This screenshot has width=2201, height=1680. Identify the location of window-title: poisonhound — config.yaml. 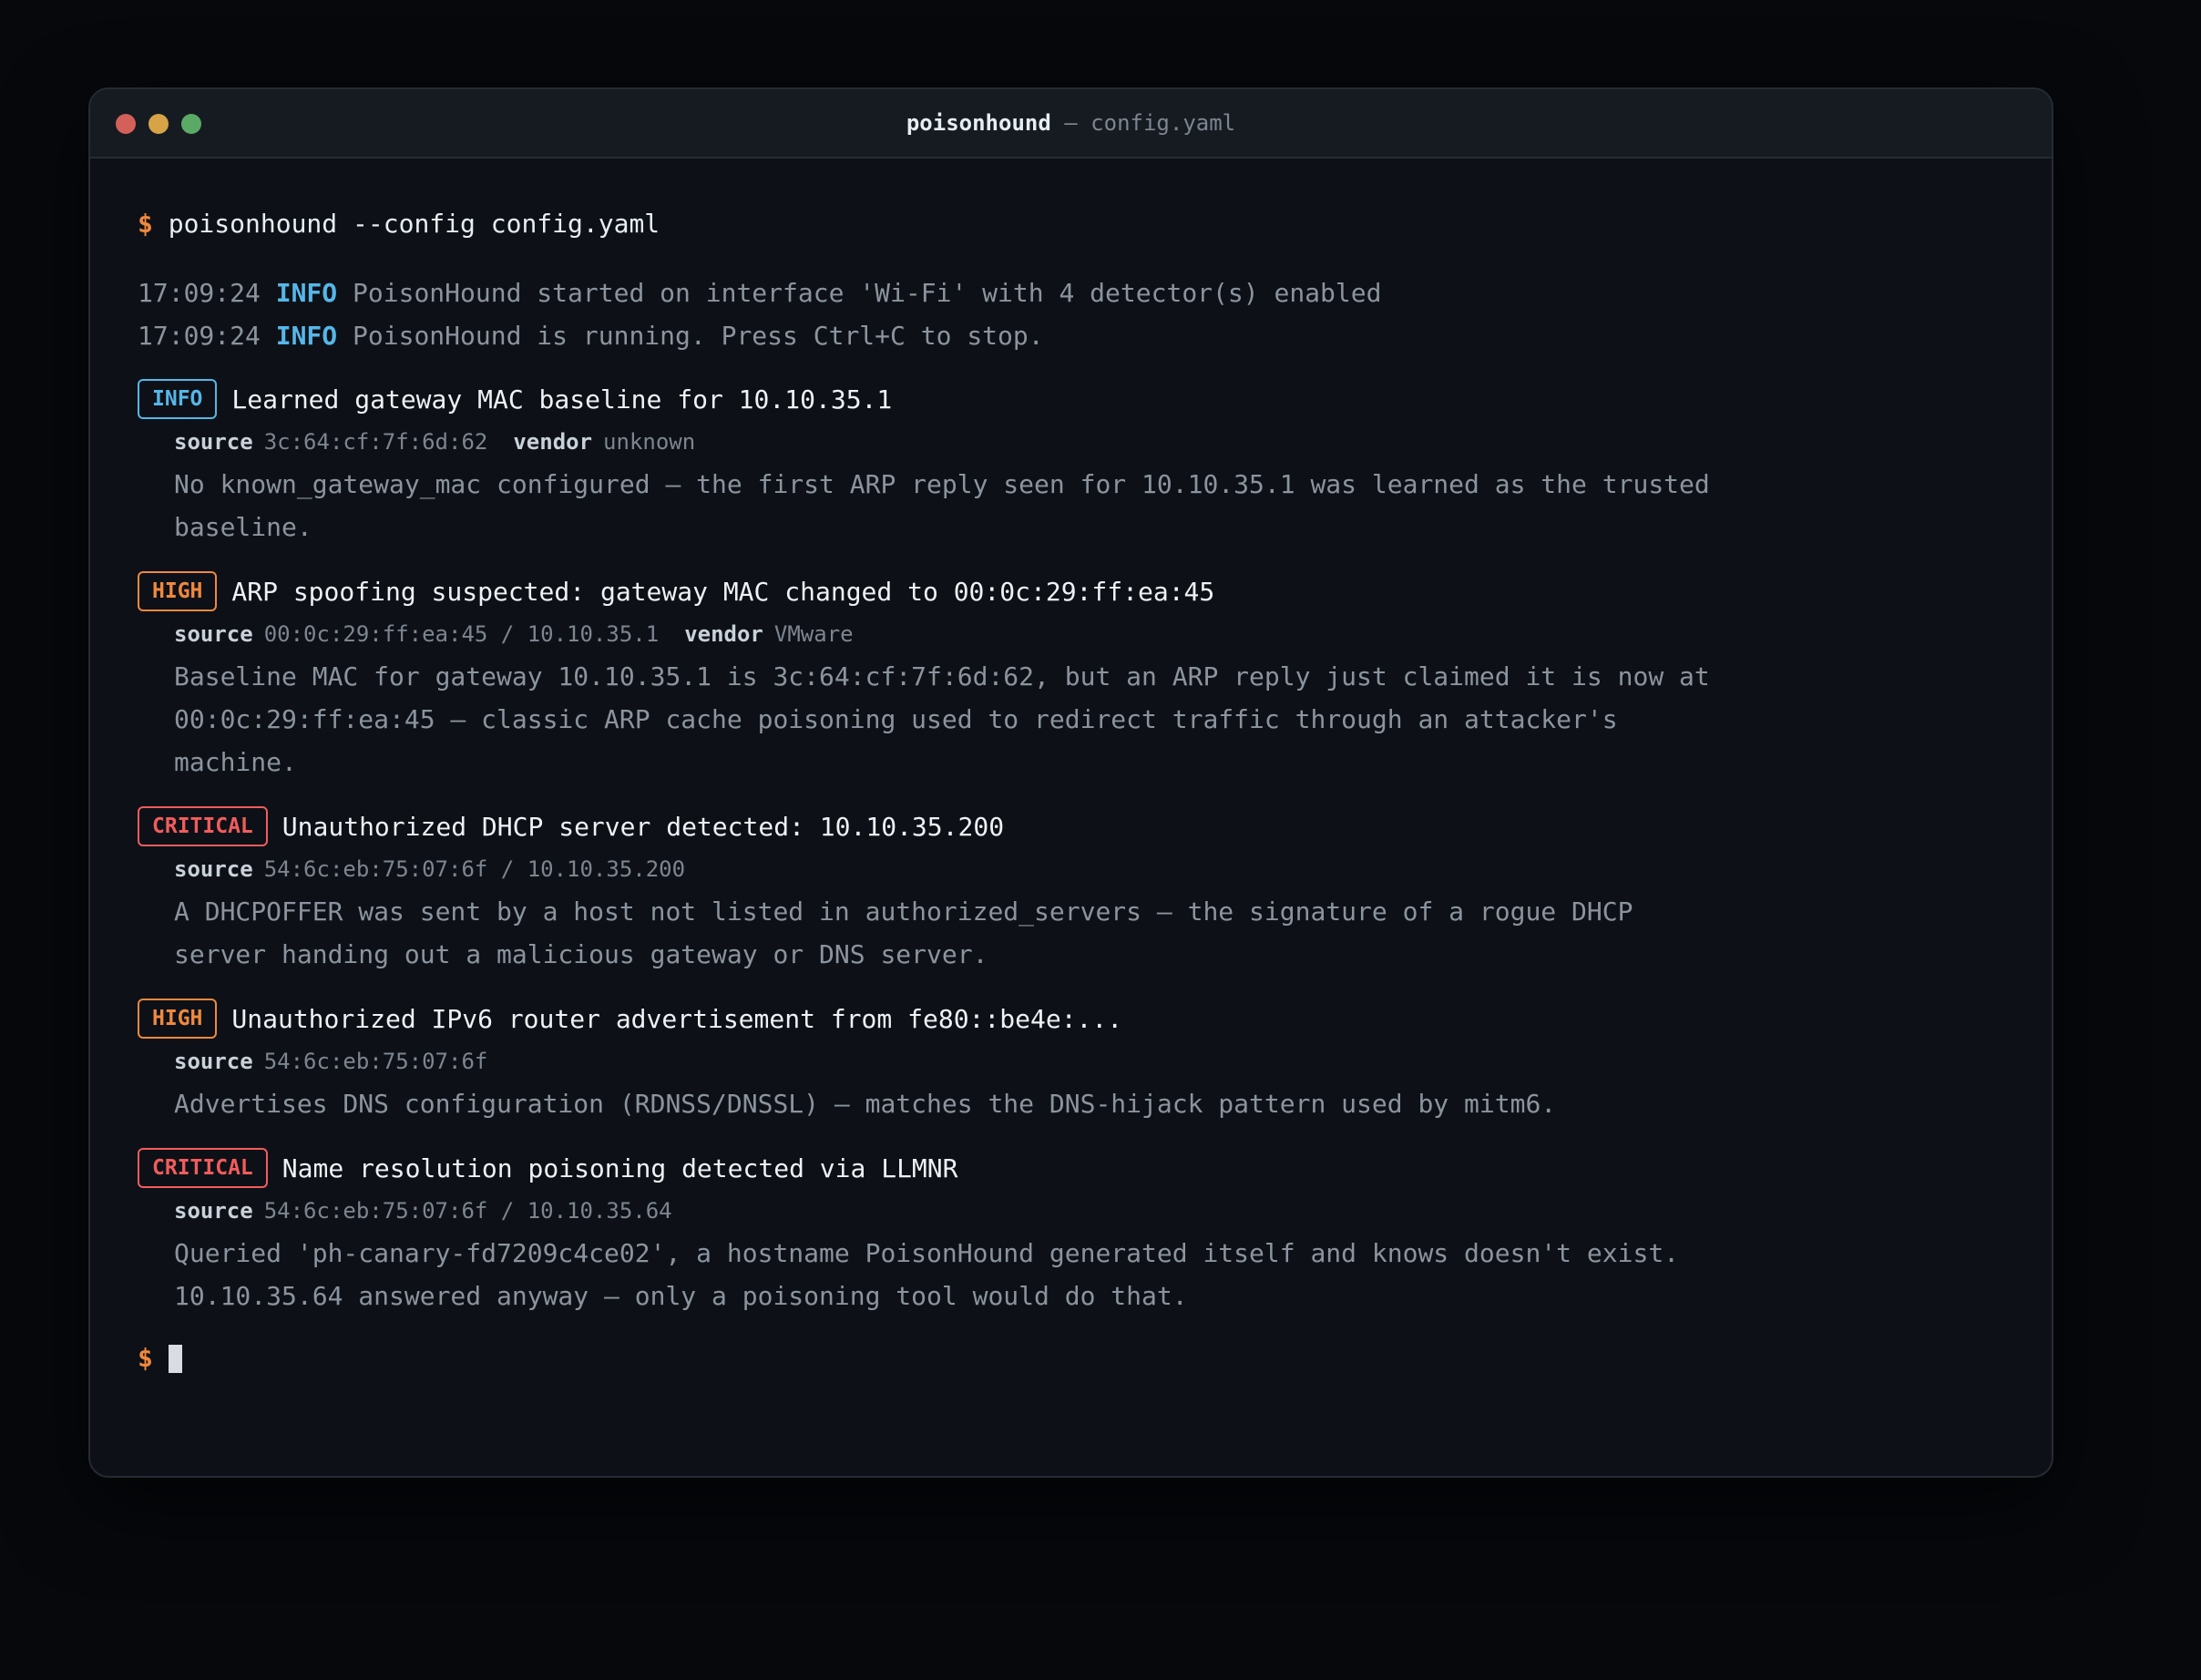
(1071, 123).